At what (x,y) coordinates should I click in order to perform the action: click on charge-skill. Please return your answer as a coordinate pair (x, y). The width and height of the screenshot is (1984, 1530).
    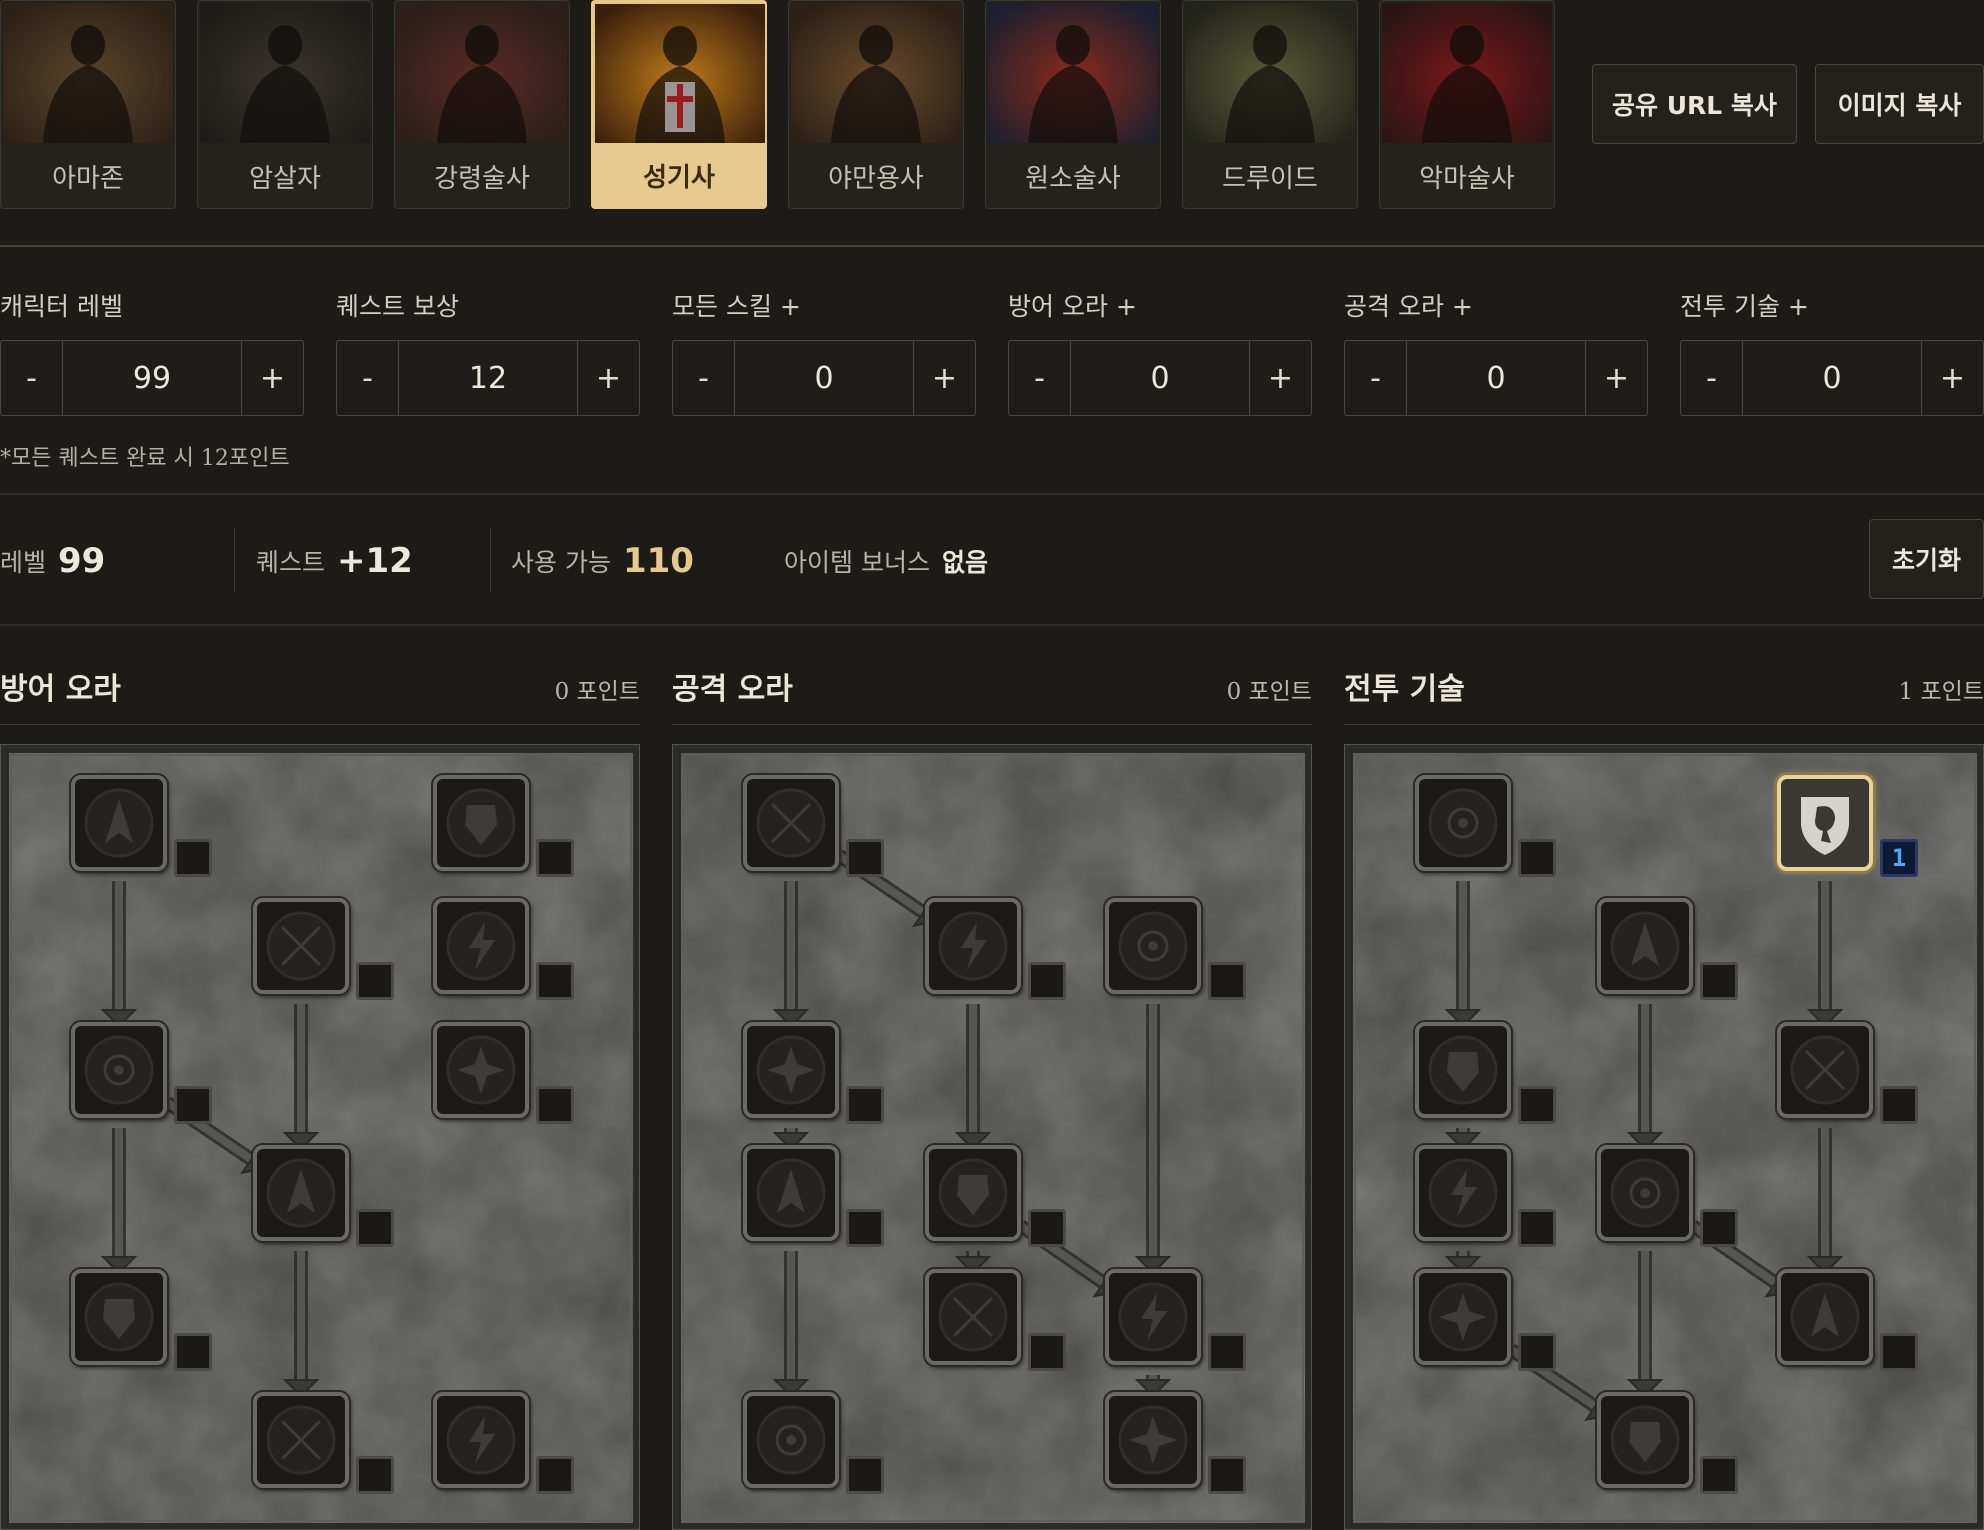
    Looking at the image, I should click on (1825, 1070).